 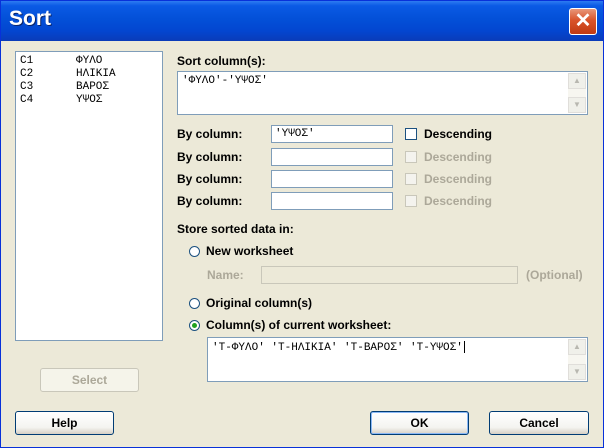 What do you see at coordinates (337, 347) in the screenshot?
I see `current-worksheet-columns-value: 'Τ-ΦΥΛΟ' 'Τ-ΗΛΙΚΙΑ' 'Τ-ΒΑΡΟΣ' 'Τ-ΥΨΟΣ'` at bounding box center [337, 347].